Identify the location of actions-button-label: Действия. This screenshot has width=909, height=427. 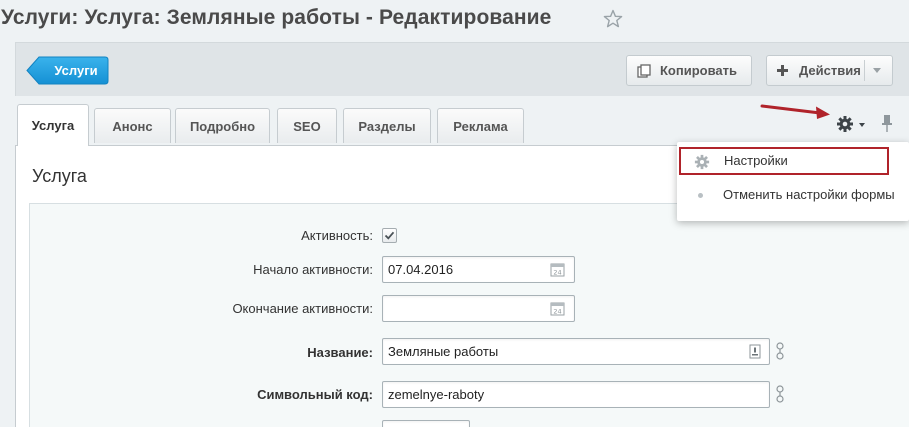
(830, 70).